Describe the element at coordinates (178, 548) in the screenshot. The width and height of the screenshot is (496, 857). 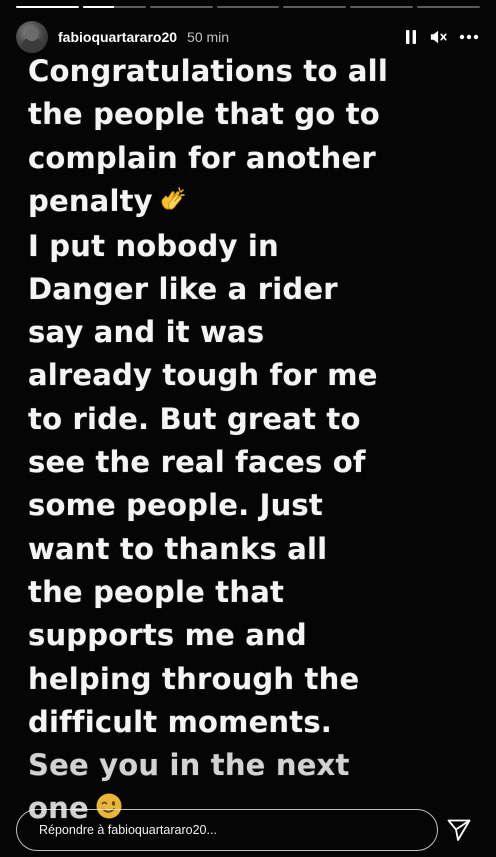
I see `story-text-line: want to thanks all` at that location.